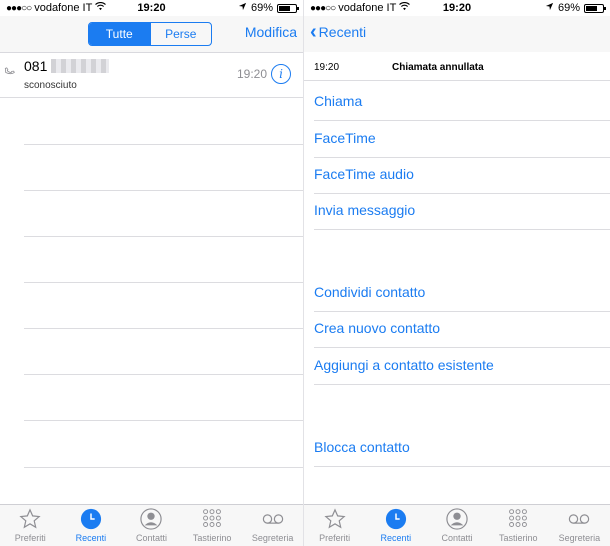 The image size is (610, 546). What do you see at coordinates (370, 292) in the screenshot?
I see `share-contact-label: Condividi contatto` at bounding box center [370, 292].